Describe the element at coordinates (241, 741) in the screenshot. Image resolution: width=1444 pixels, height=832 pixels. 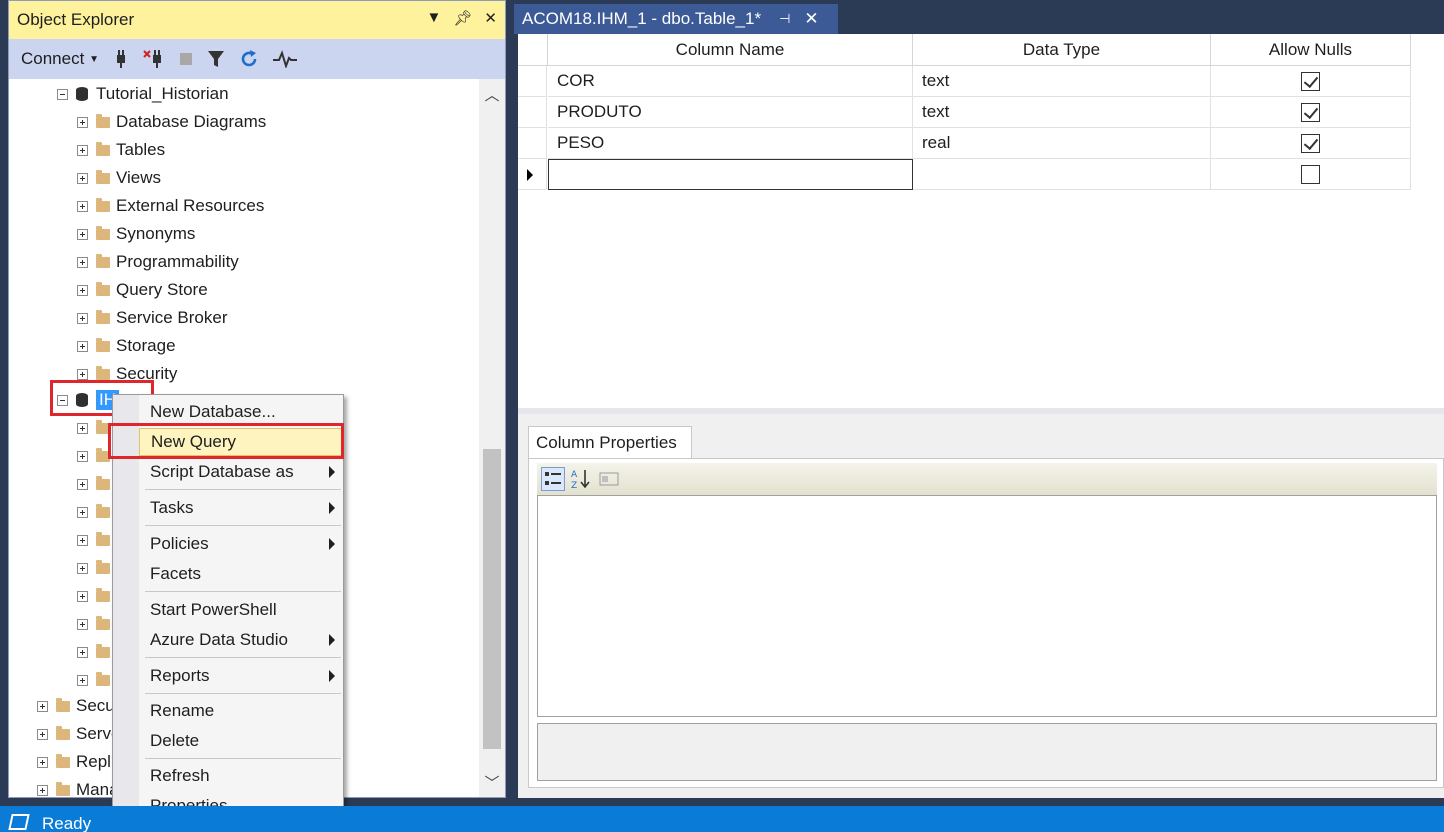
I see `menu-item-delete: Delete` at that location.